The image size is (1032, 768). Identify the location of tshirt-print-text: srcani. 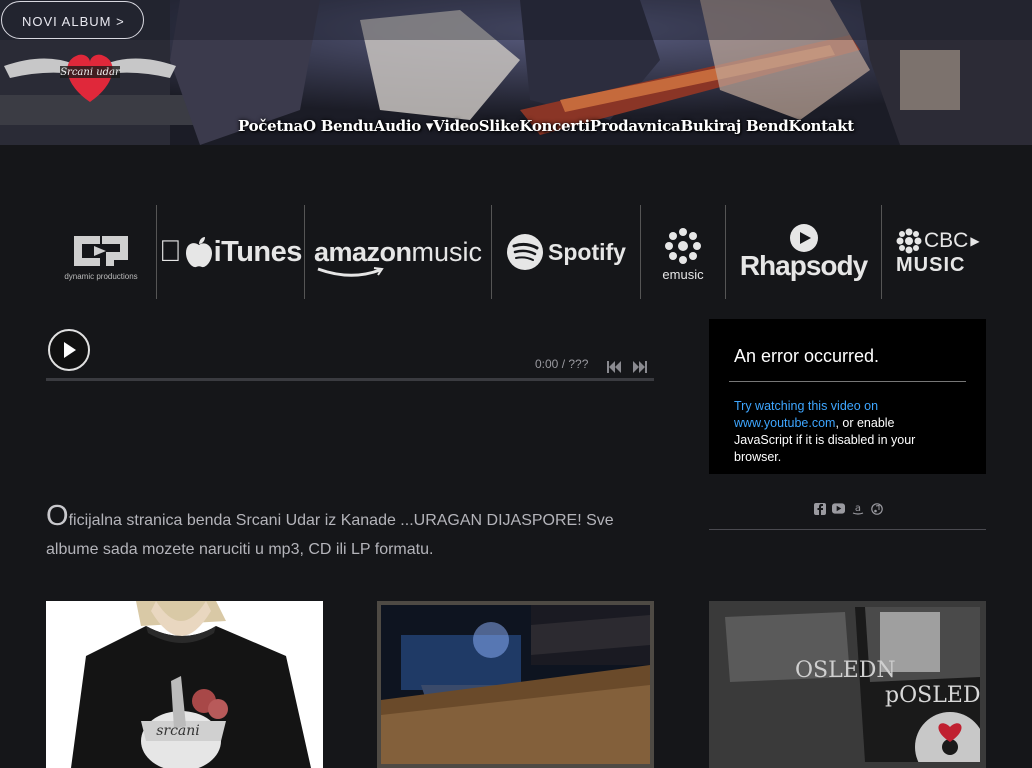
(178, 731).